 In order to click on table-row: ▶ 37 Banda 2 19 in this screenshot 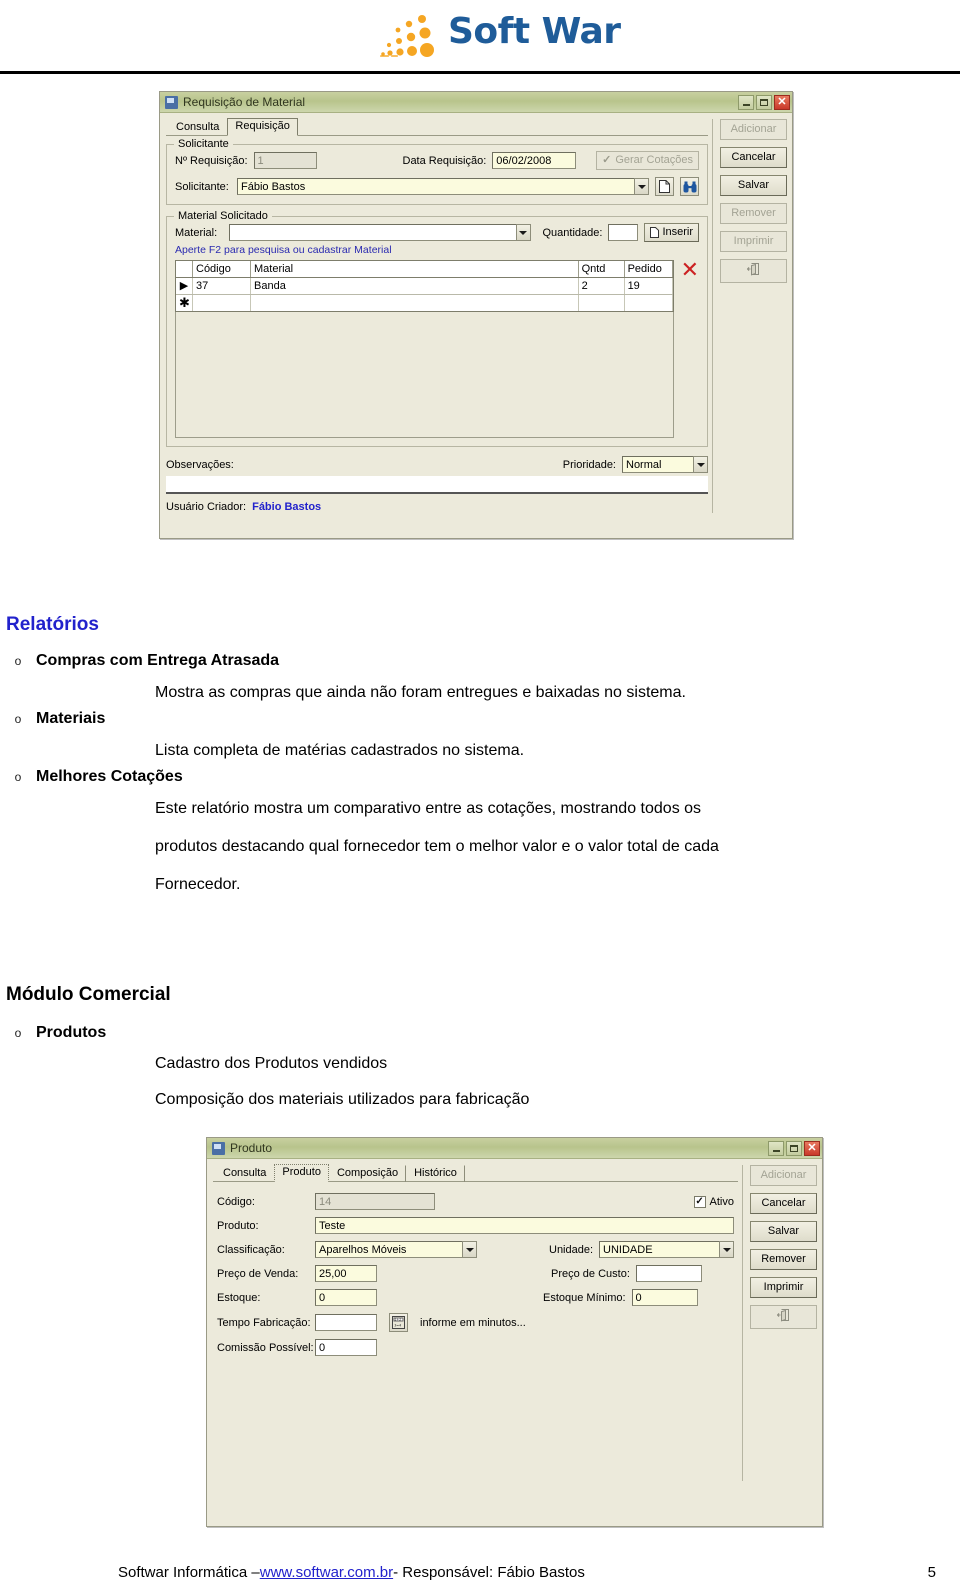, I will do `click(424, 286)`.